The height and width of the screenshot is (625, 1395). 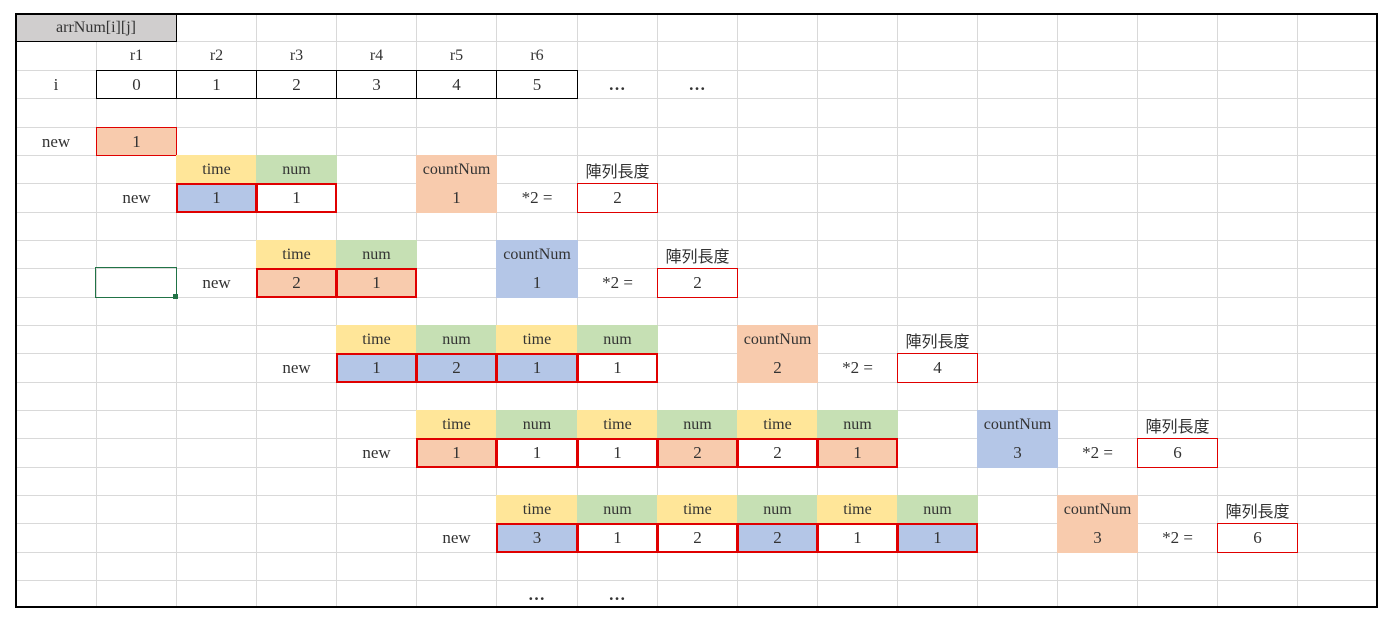 What do you see at coordinates (456, 56) in the screenshot?
I see `row-header: r5` at bounding box center [456, 56].